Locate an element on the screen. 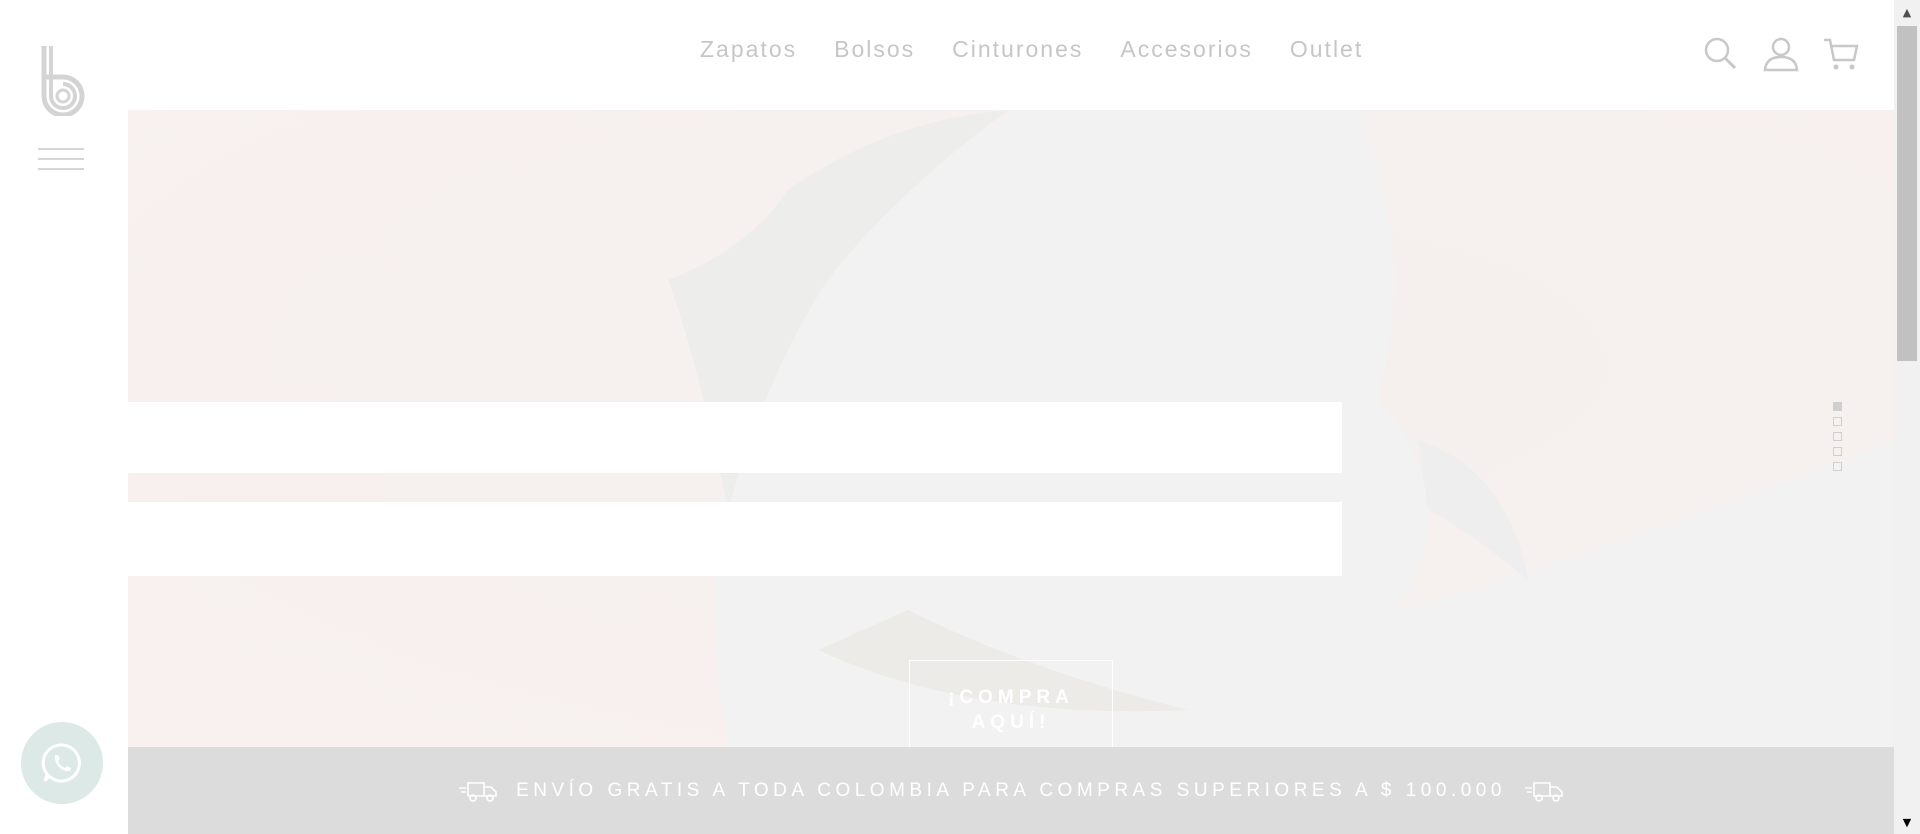 Image resolution: width=1920 pixels, height=834 pixels. nav-item-cinturones: Cinturones is located at coordinates (1017, 49).